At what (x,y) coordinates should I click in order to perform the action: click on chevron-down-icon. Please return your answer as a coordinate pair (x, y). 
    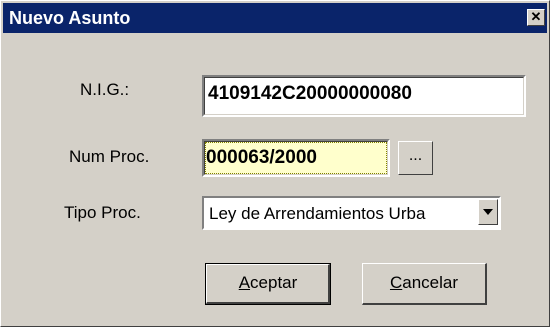
    Looking at the image, I should click on (488, 212).